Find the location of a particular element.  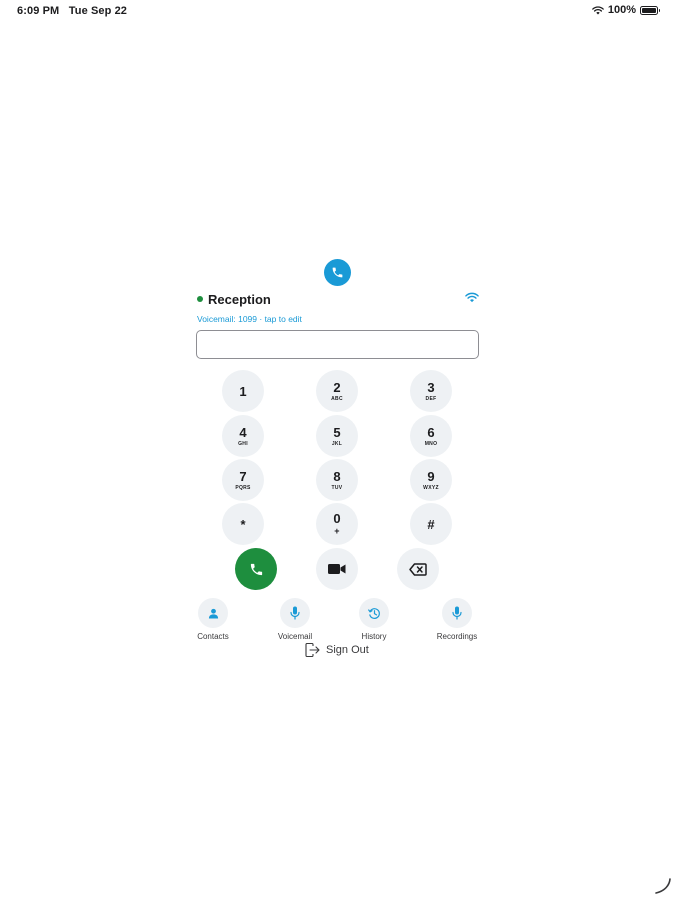

history-clock-icon is located at coordinates (373, 613).